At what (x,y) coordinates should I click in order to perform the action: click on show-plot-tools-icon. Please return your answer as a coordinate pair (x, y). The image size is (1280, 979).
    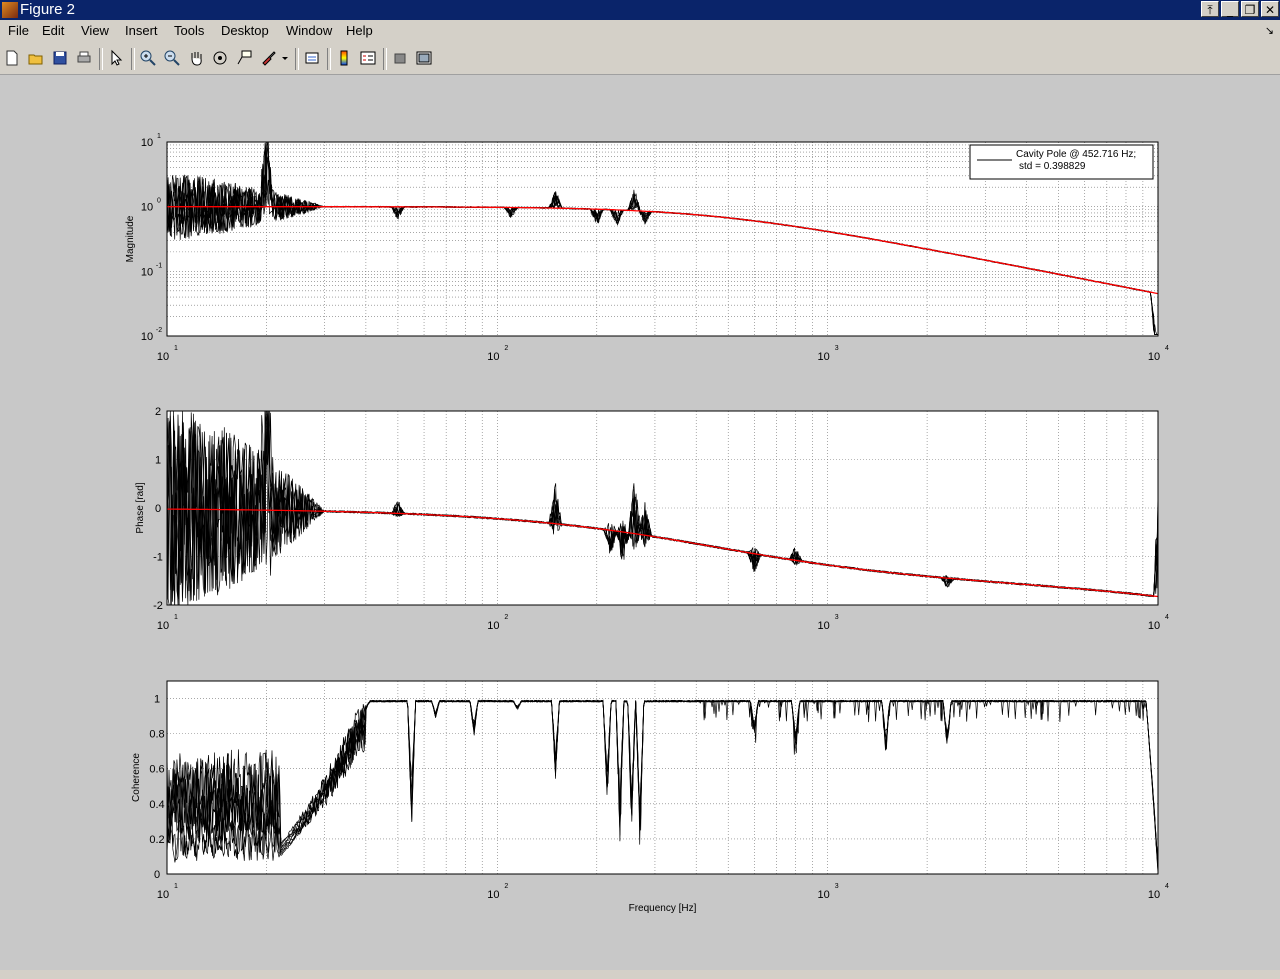
    Looking at the image, I should click on (424, 58).